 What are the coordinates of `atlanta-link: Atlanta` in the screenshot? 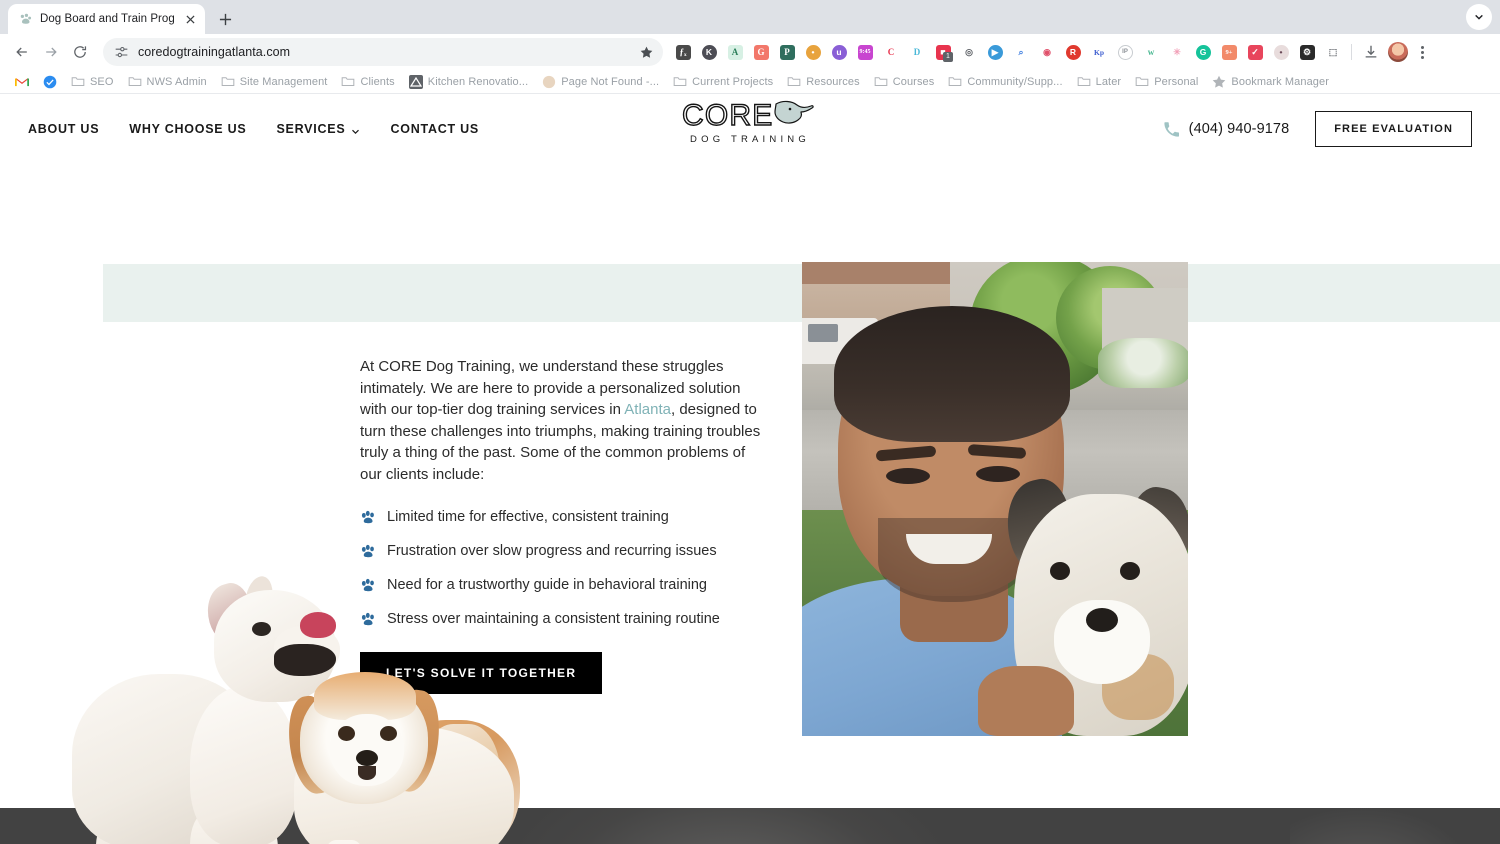 It's located at (647, 409).